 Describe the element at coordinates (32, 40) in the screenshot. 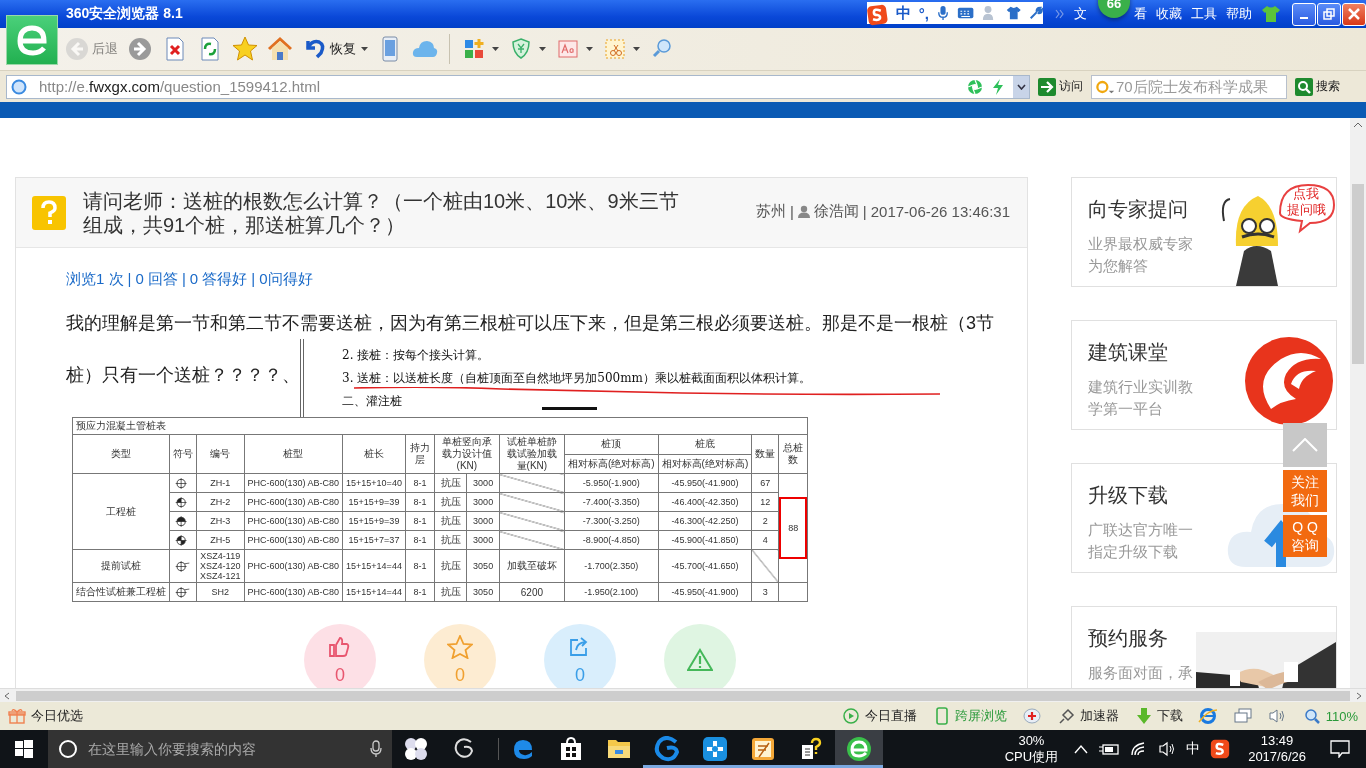

I see `browser-logo-icon` at that location.